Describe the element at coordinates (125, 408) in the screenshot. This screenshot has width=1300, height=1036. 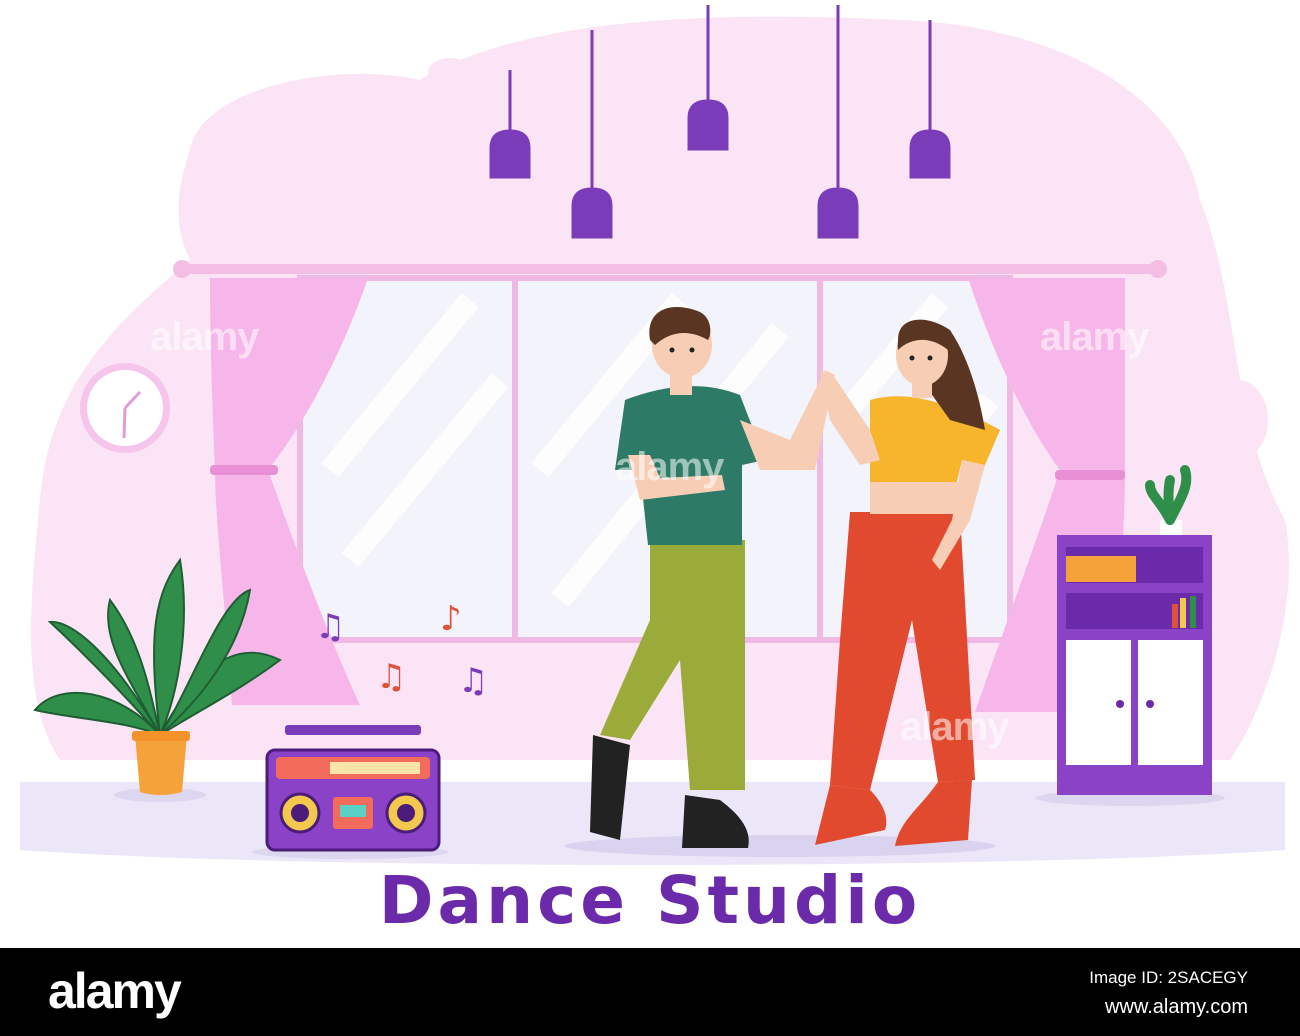
I see `wall-clock-icon` at that location.